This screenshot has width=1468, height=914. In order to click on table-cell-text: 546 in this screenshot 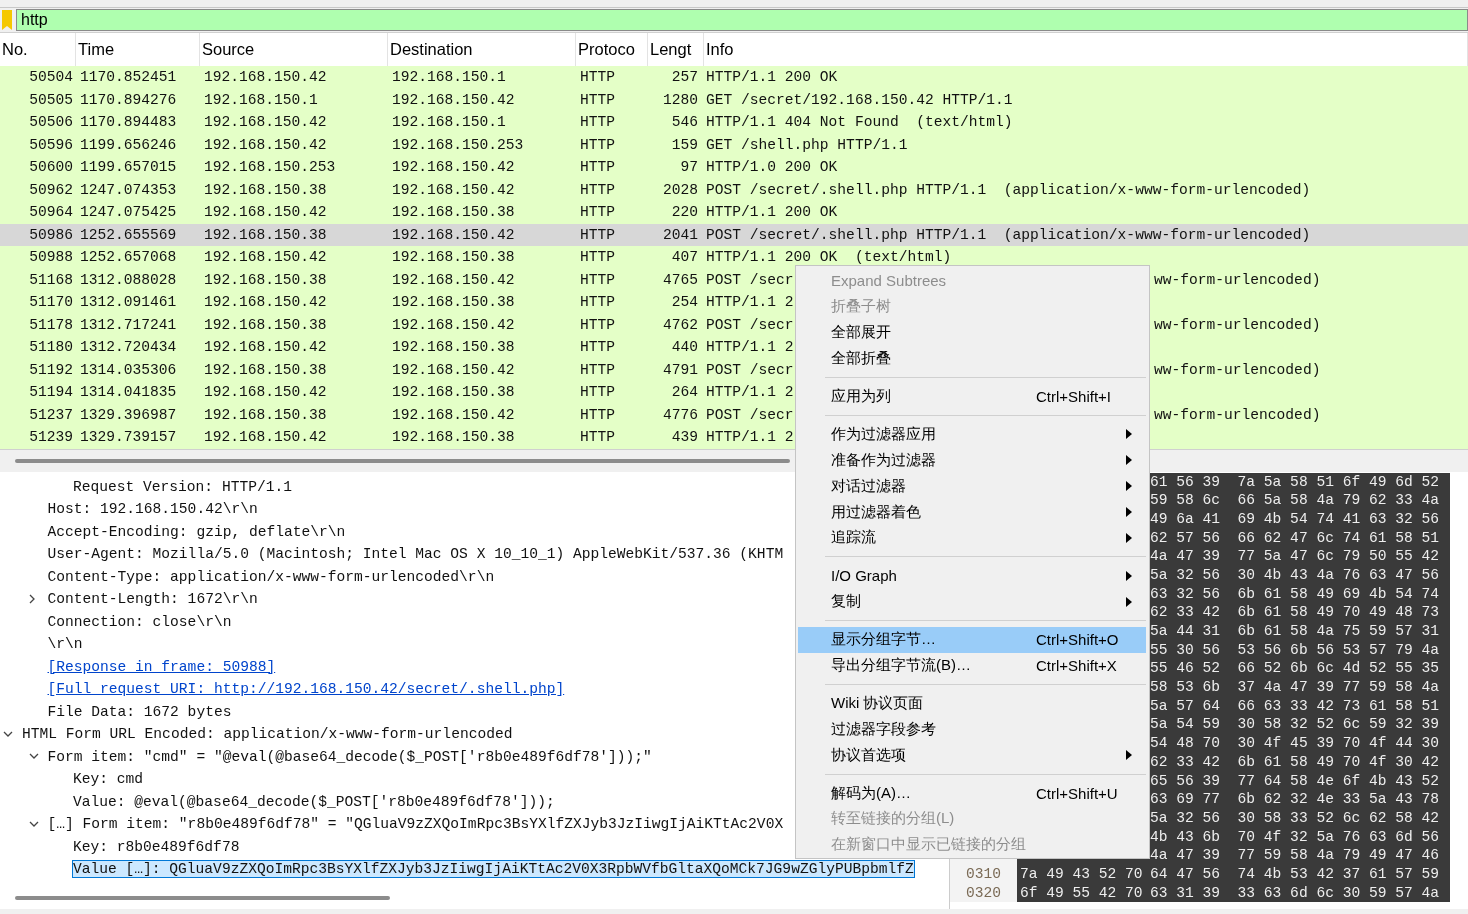, I will do `click(684, 122)`.